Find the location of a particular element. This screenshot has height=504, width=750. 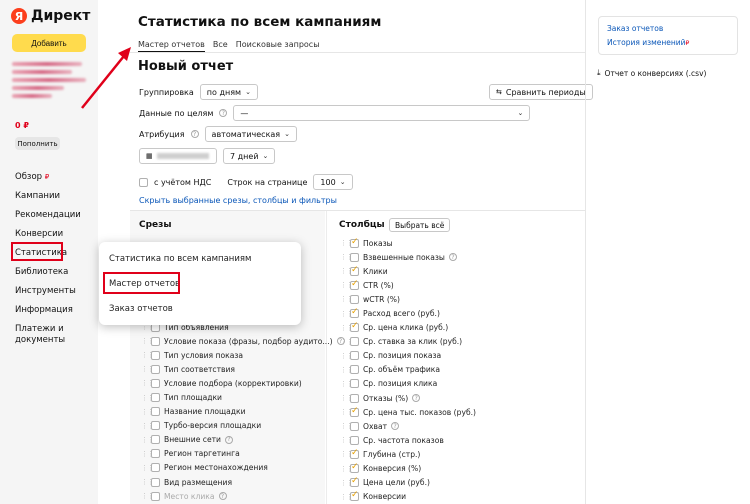

right-column-divider is located at coordinates (585, 252).